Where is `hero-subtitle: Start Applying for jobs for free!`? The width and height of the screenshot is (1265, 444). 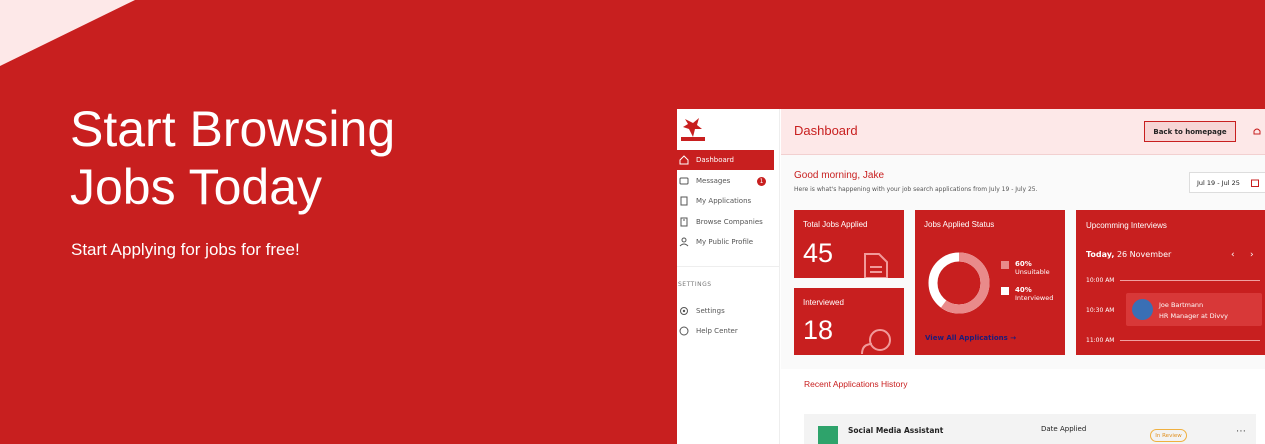 hero-subtitle: Start Applying for jobs for free! is located at coordinates (185, 249).